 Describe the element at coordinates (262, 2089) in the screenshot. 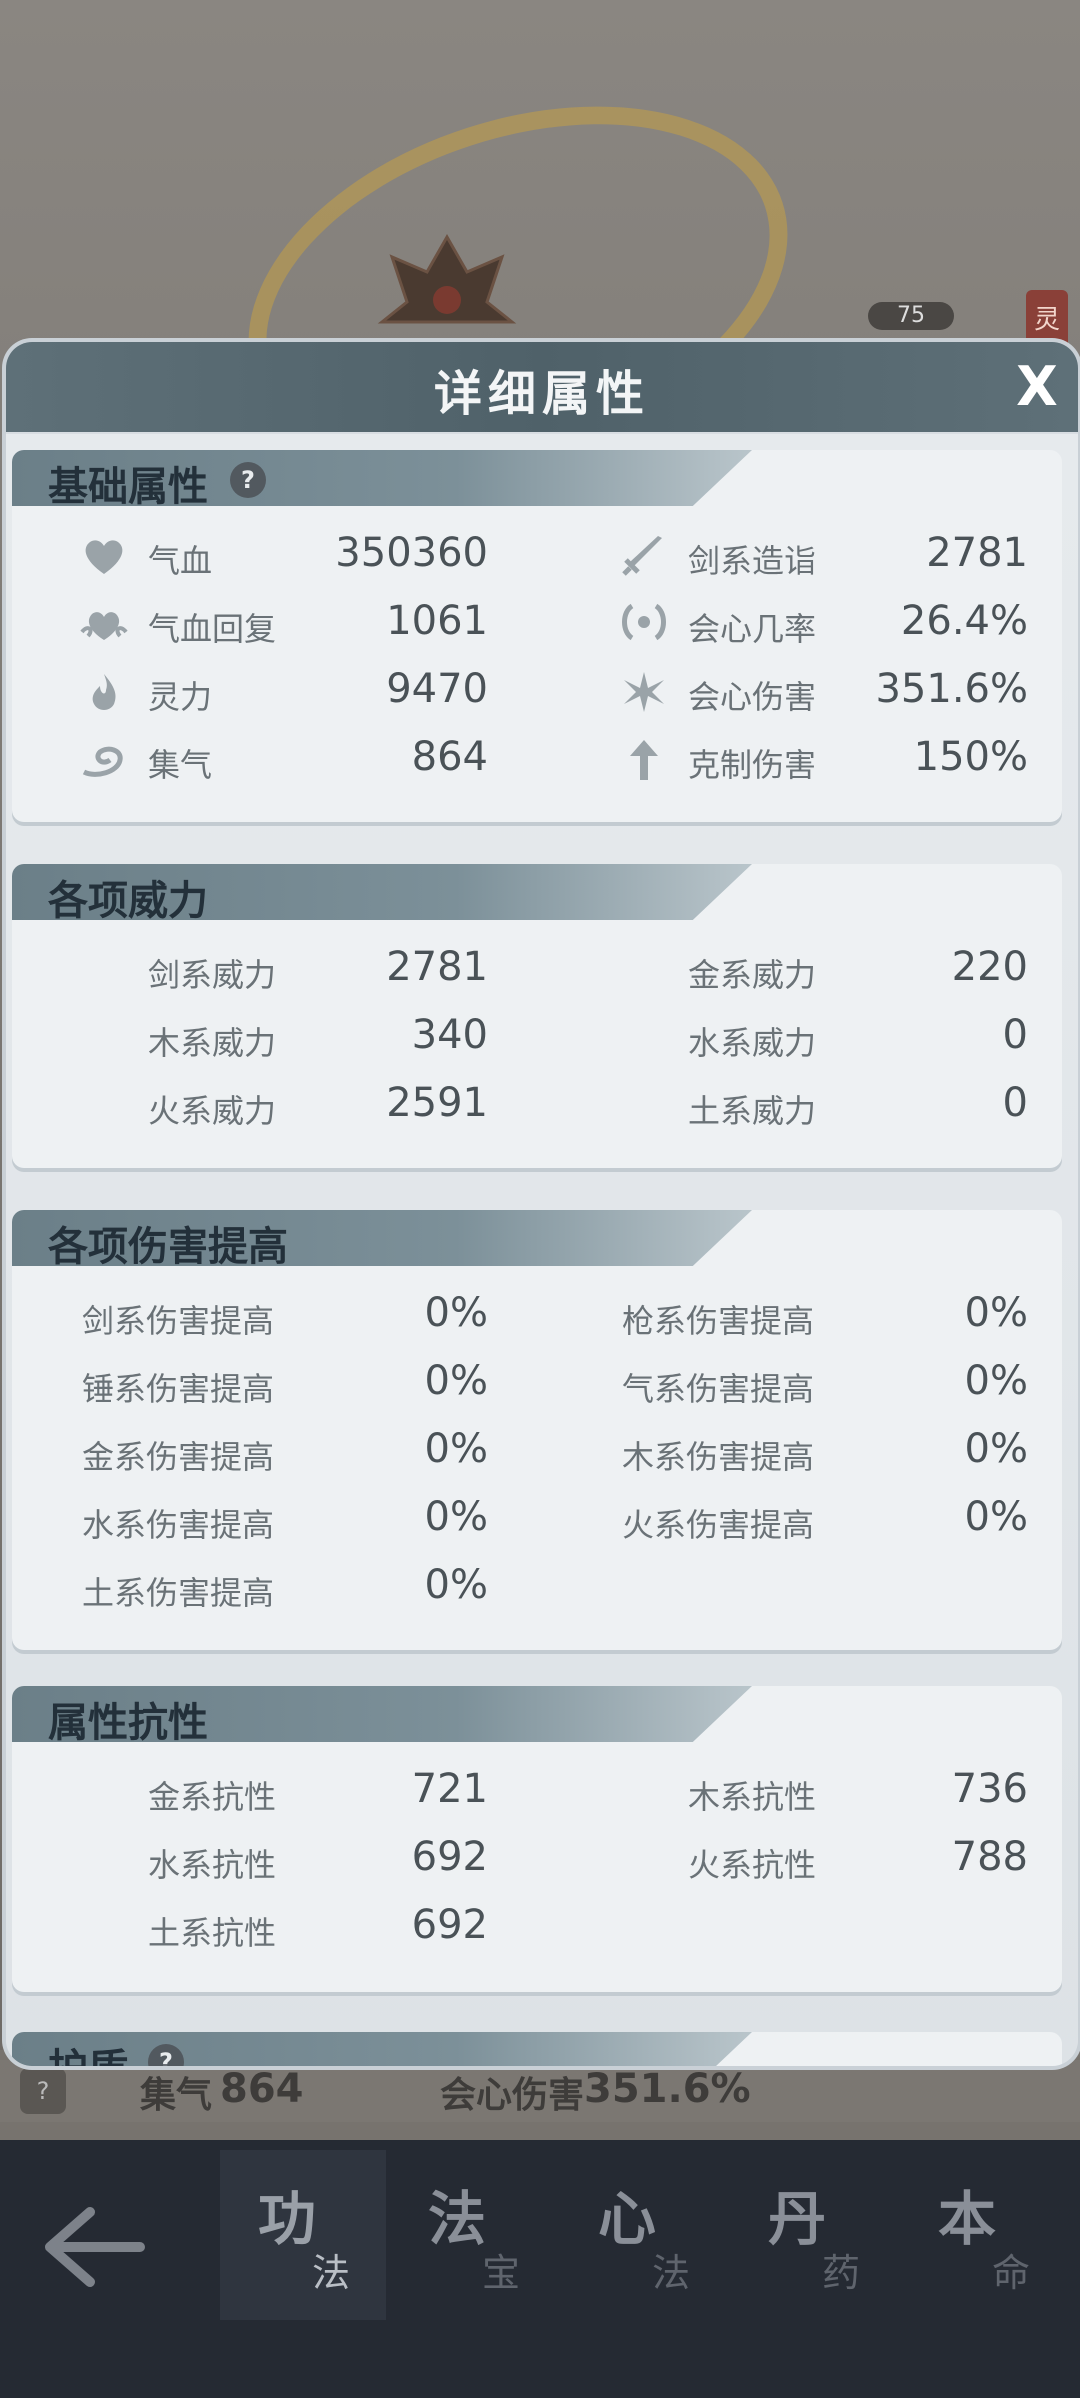

I see `strip-value: 864` at that location.